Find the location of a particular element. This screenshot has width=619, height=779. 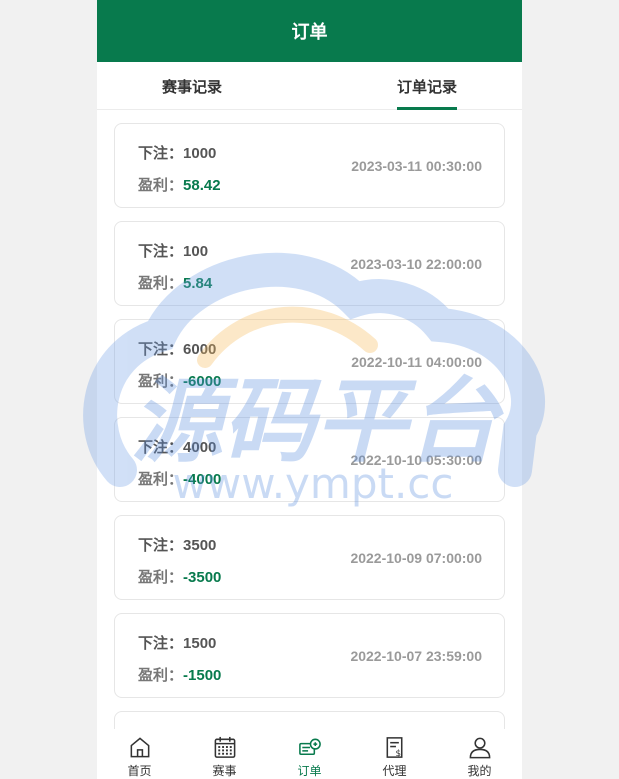

tab-order-records: 订单记录 is located at coordinates (427, 86).